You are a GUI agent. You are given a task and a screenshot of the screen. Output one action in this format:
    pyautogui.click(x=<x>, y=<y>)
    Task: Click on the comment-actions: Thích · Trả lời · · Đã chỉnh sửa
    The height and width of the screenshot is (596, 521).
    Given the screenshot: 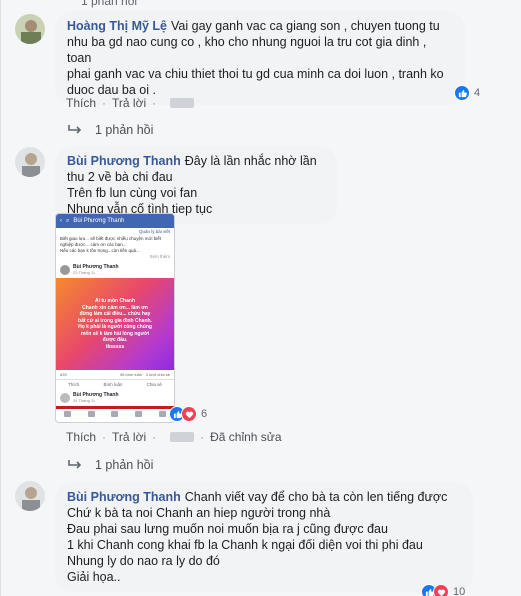 What is the action you would take?
    pyautogui.click(x=174, y=437)
    